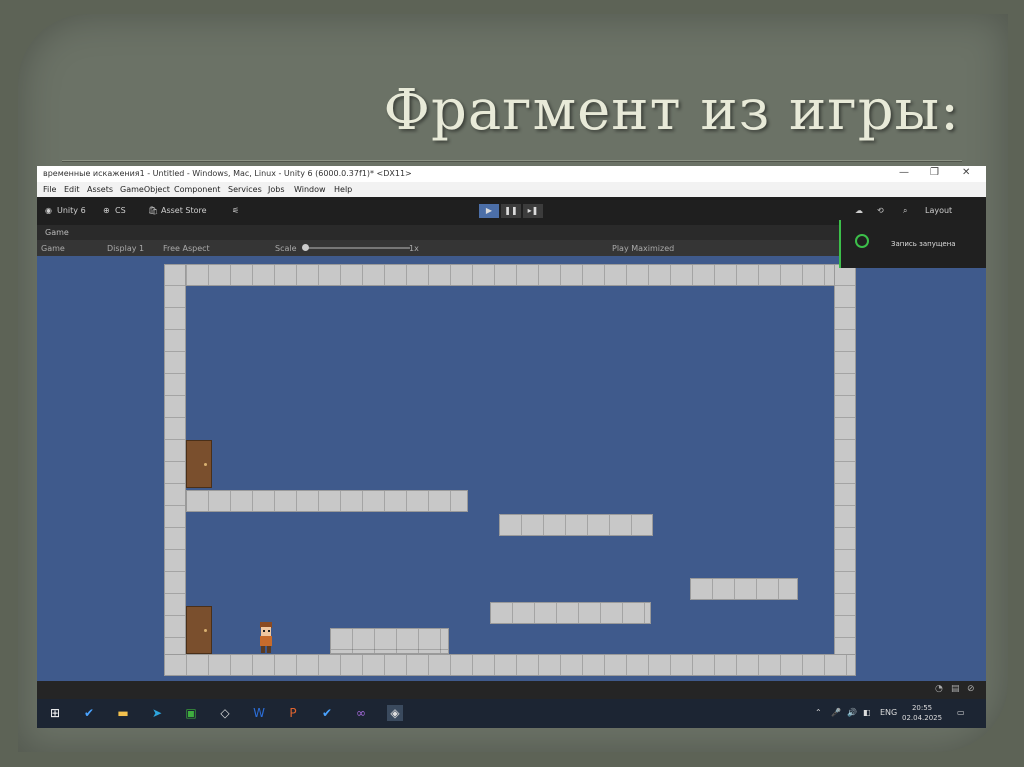 Image resolution: width=1024 pixels, height=767 pixels. What do you see at coordinates (862, 241) in the screenshot?
I see `record-icon` at bounding box center [862, 241].